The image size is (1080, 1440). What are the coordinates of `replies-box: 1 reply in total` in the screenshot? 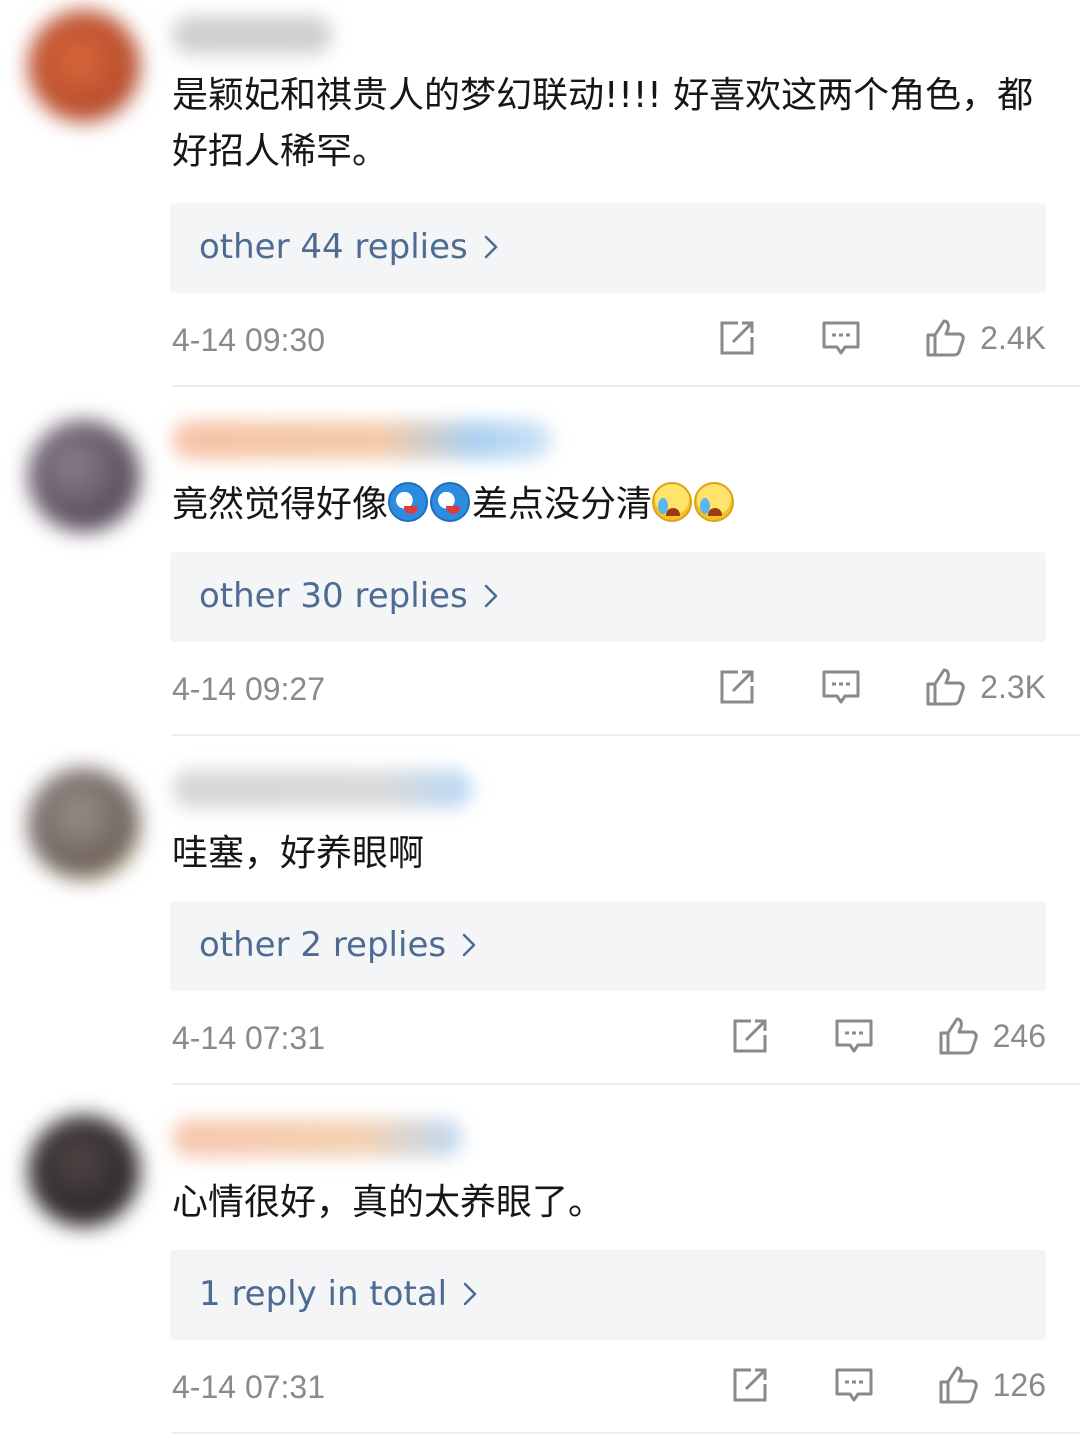 It's located at (608, 1295).